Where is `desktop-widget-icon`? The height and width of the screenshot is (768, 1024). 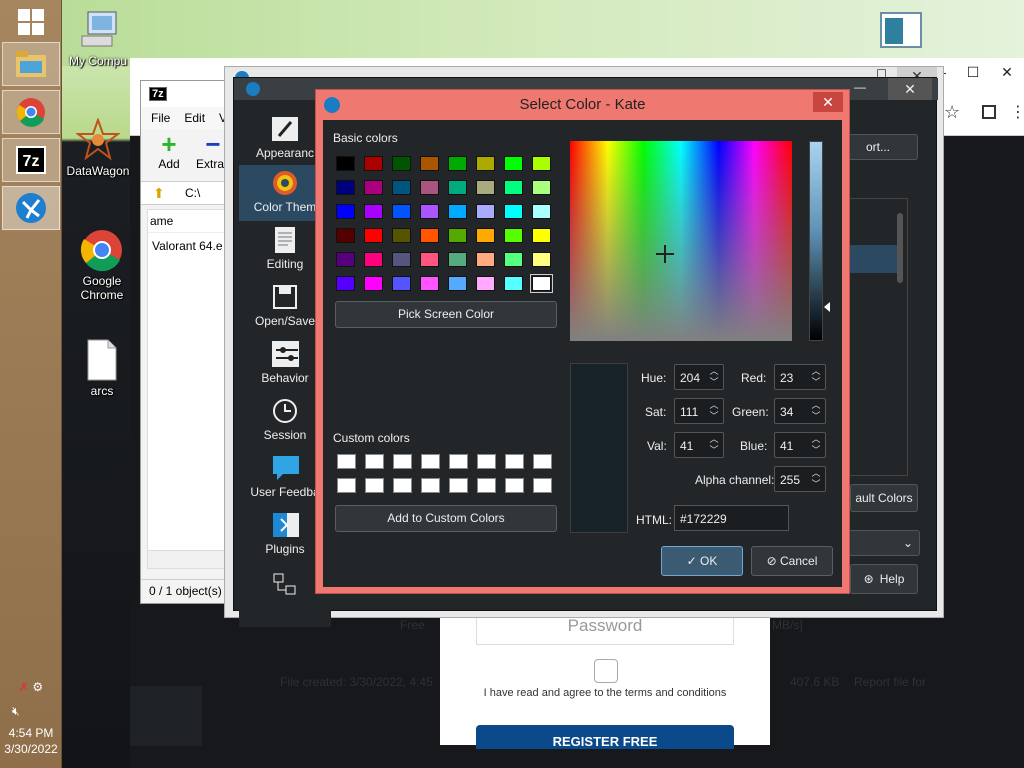
desktop-widget-icon is located at coordinates (901, 30).